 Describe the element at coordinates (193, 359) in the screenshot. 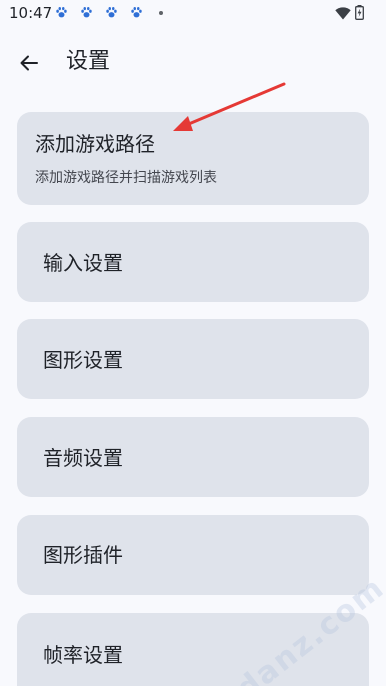

I see `settings-item-graphics: 图形设置` at that location.